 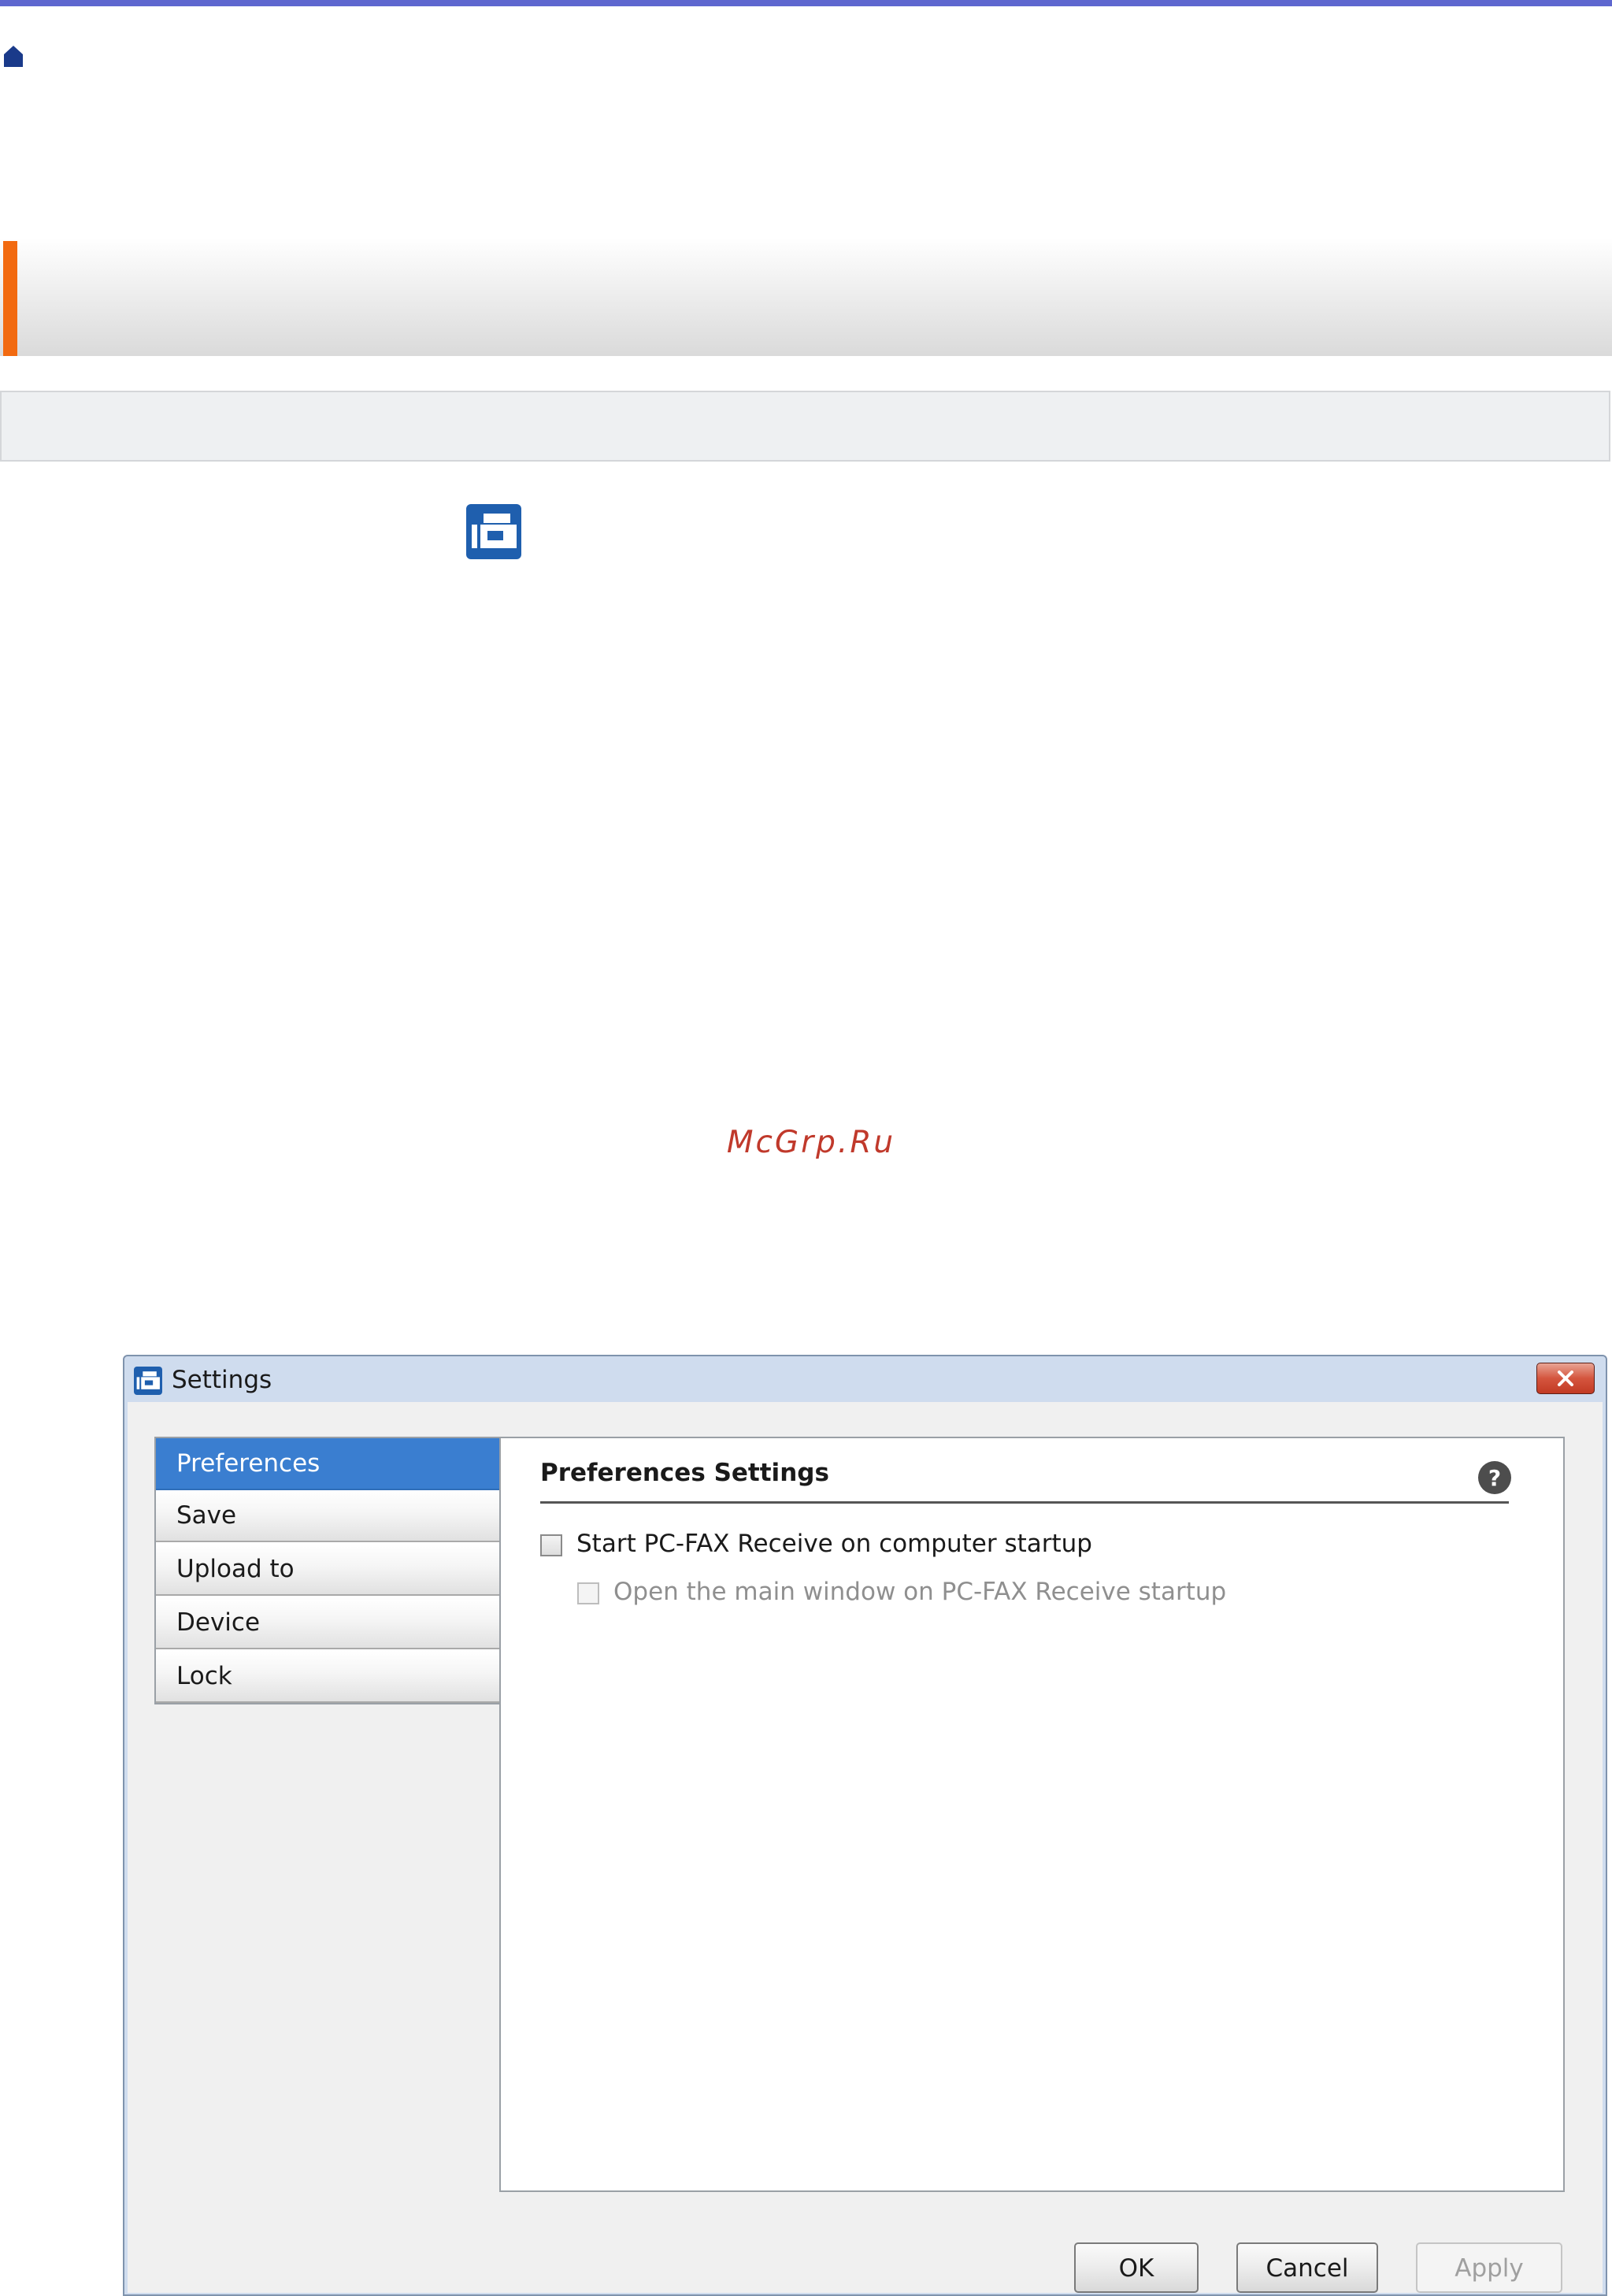 What do you see at coordinates (10, 298) in the screenshot?
I see `section-heading-accent` at bounding box center [10, 298].